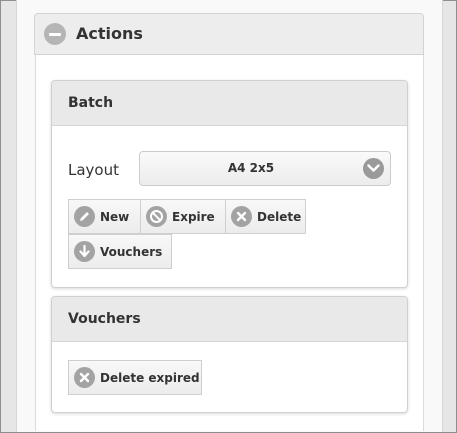  I want to click on chevron-down-icon, so click(373, 168).